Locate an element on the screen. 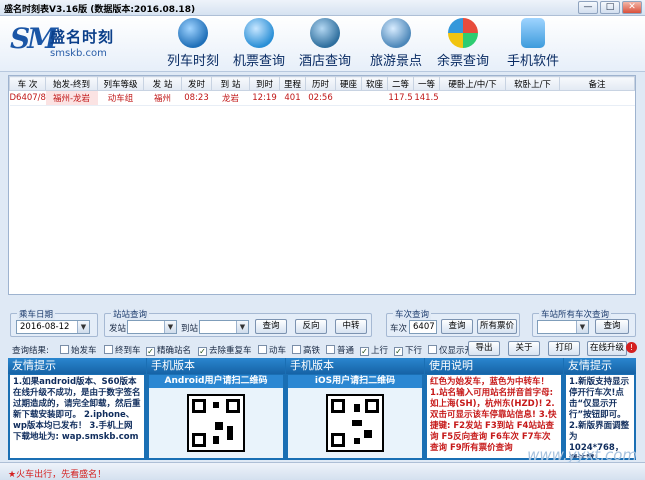 The width and height of the screenshot is (645, 480). column-header: 到 站 is located at coordinates (230, 83).